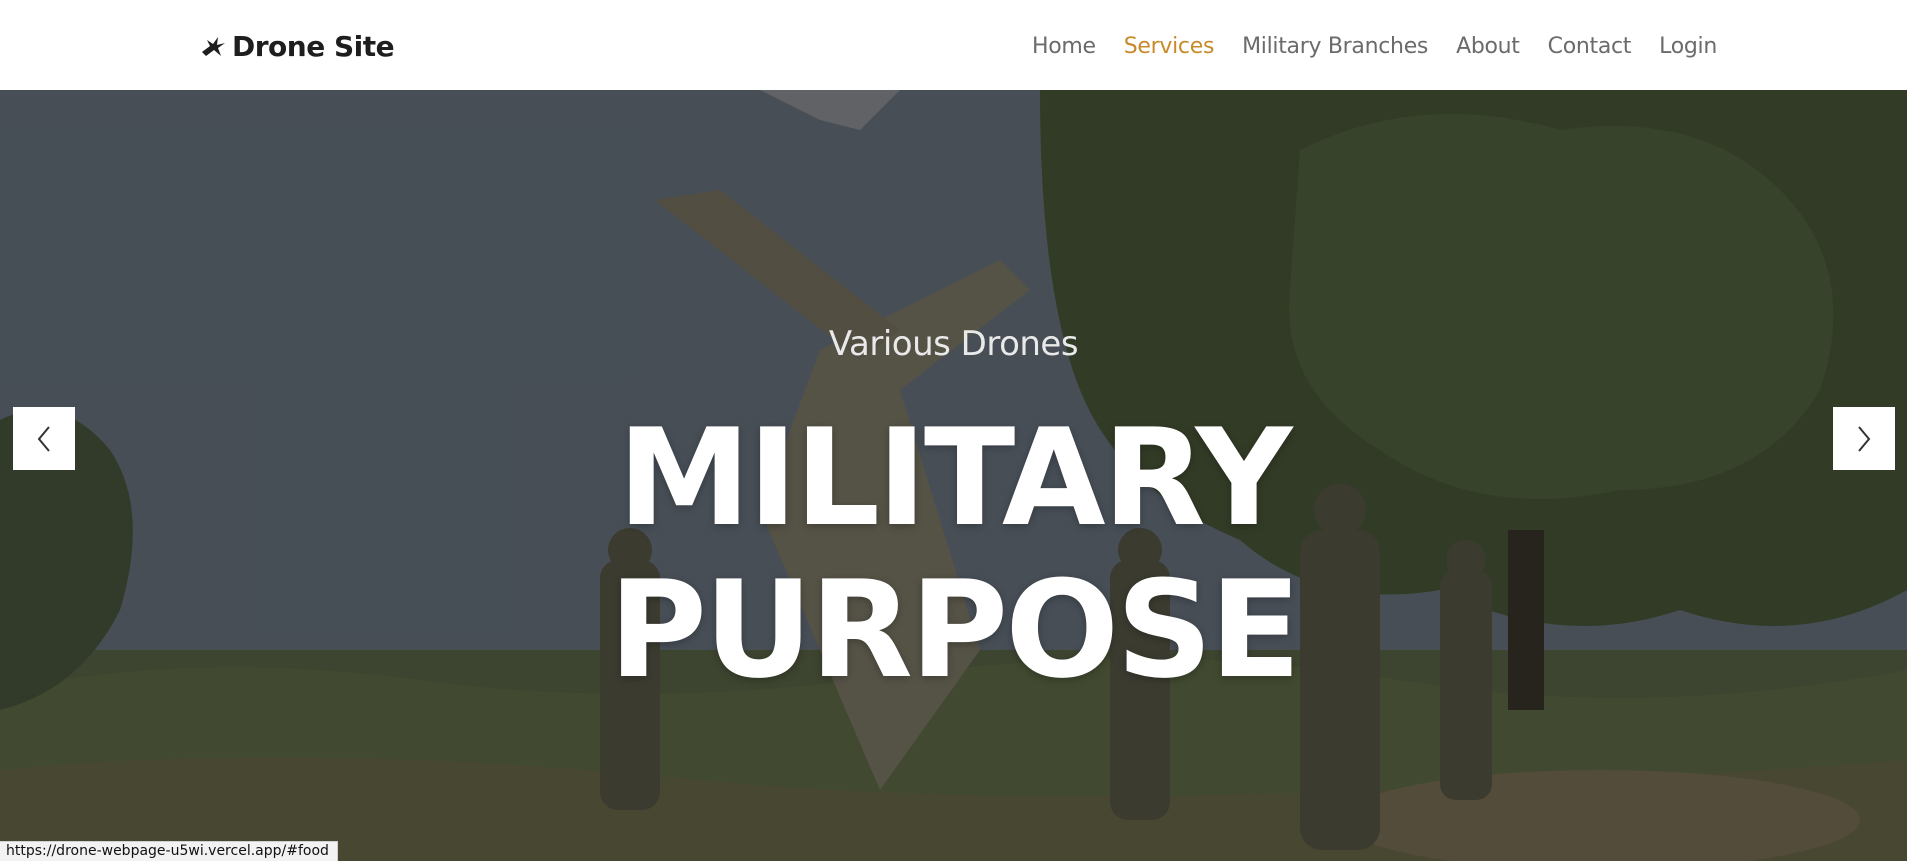 Image resolution: width=1907 pixels, height=861 pixels. I want to click on carousel-next-button, so click(1864, 438).